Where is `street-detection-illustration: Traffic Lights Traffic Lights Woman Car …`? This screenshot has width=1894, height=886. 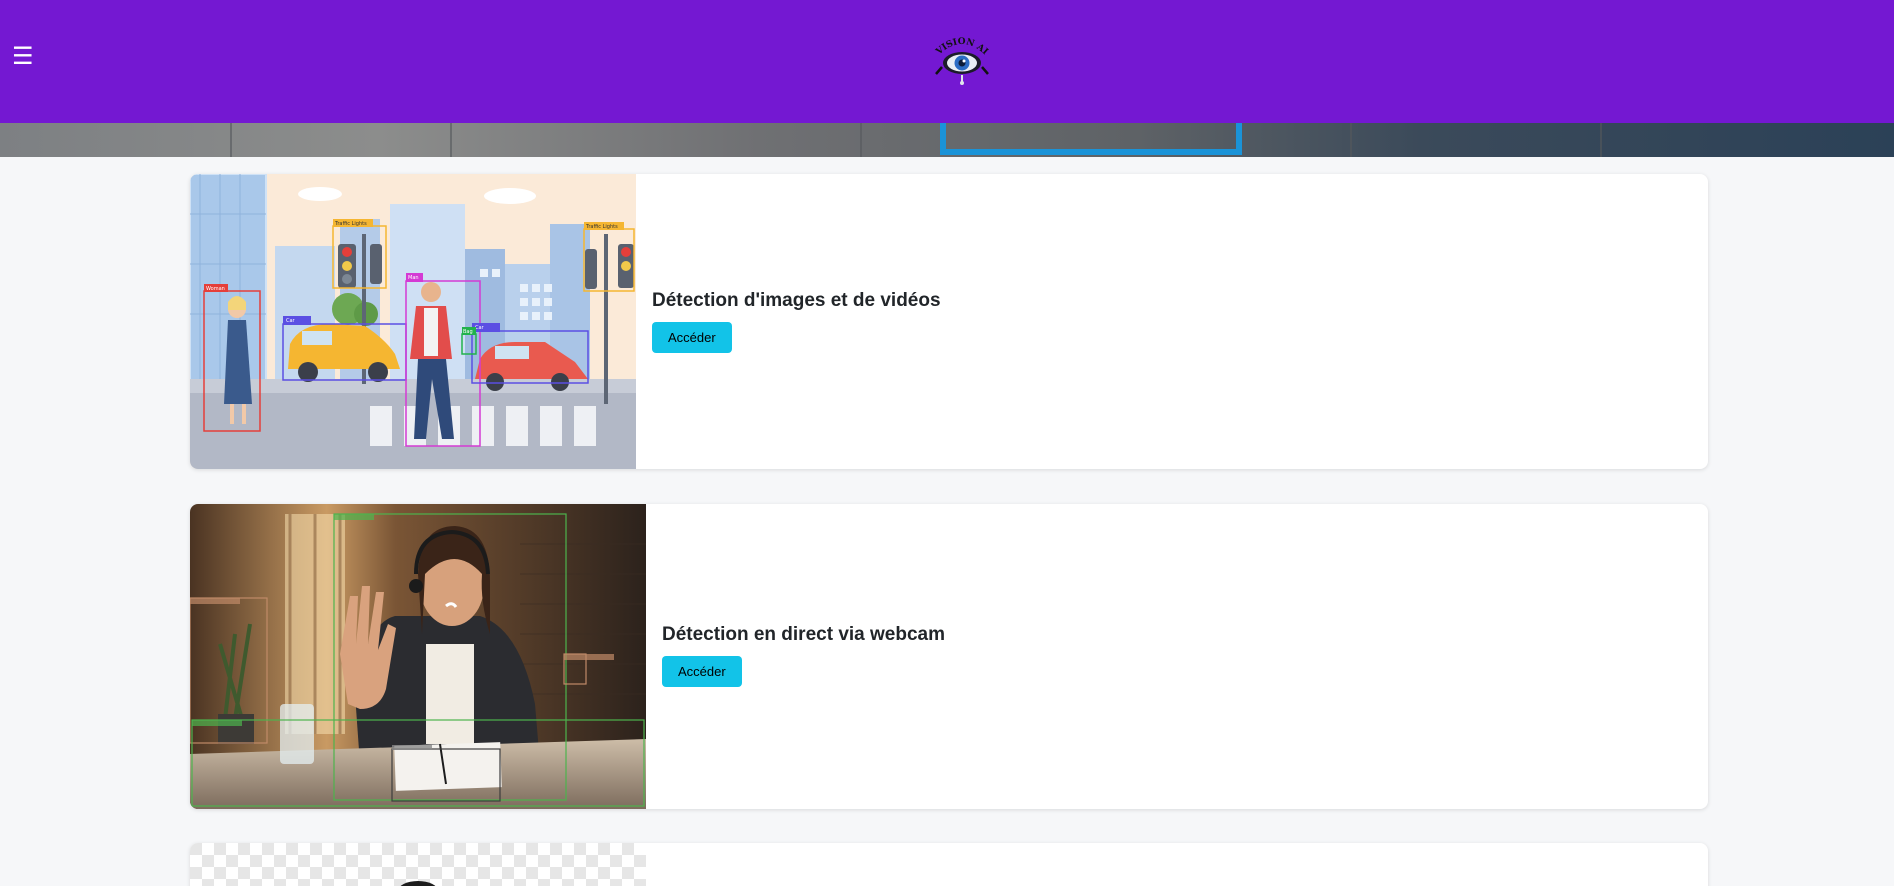
street-detection-illustration: Traffic Lights Traffic Lights Woman Car … is located at coordinates (413, 321).